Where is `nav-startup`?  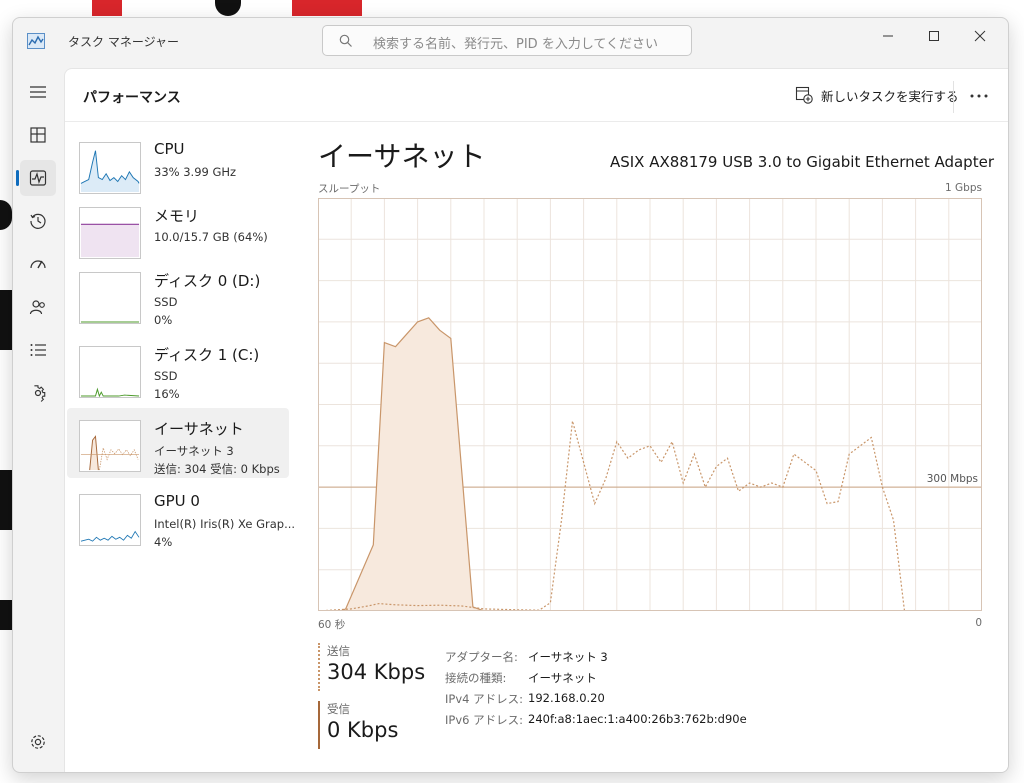 nav-startup is located at coordinates (38, 264).